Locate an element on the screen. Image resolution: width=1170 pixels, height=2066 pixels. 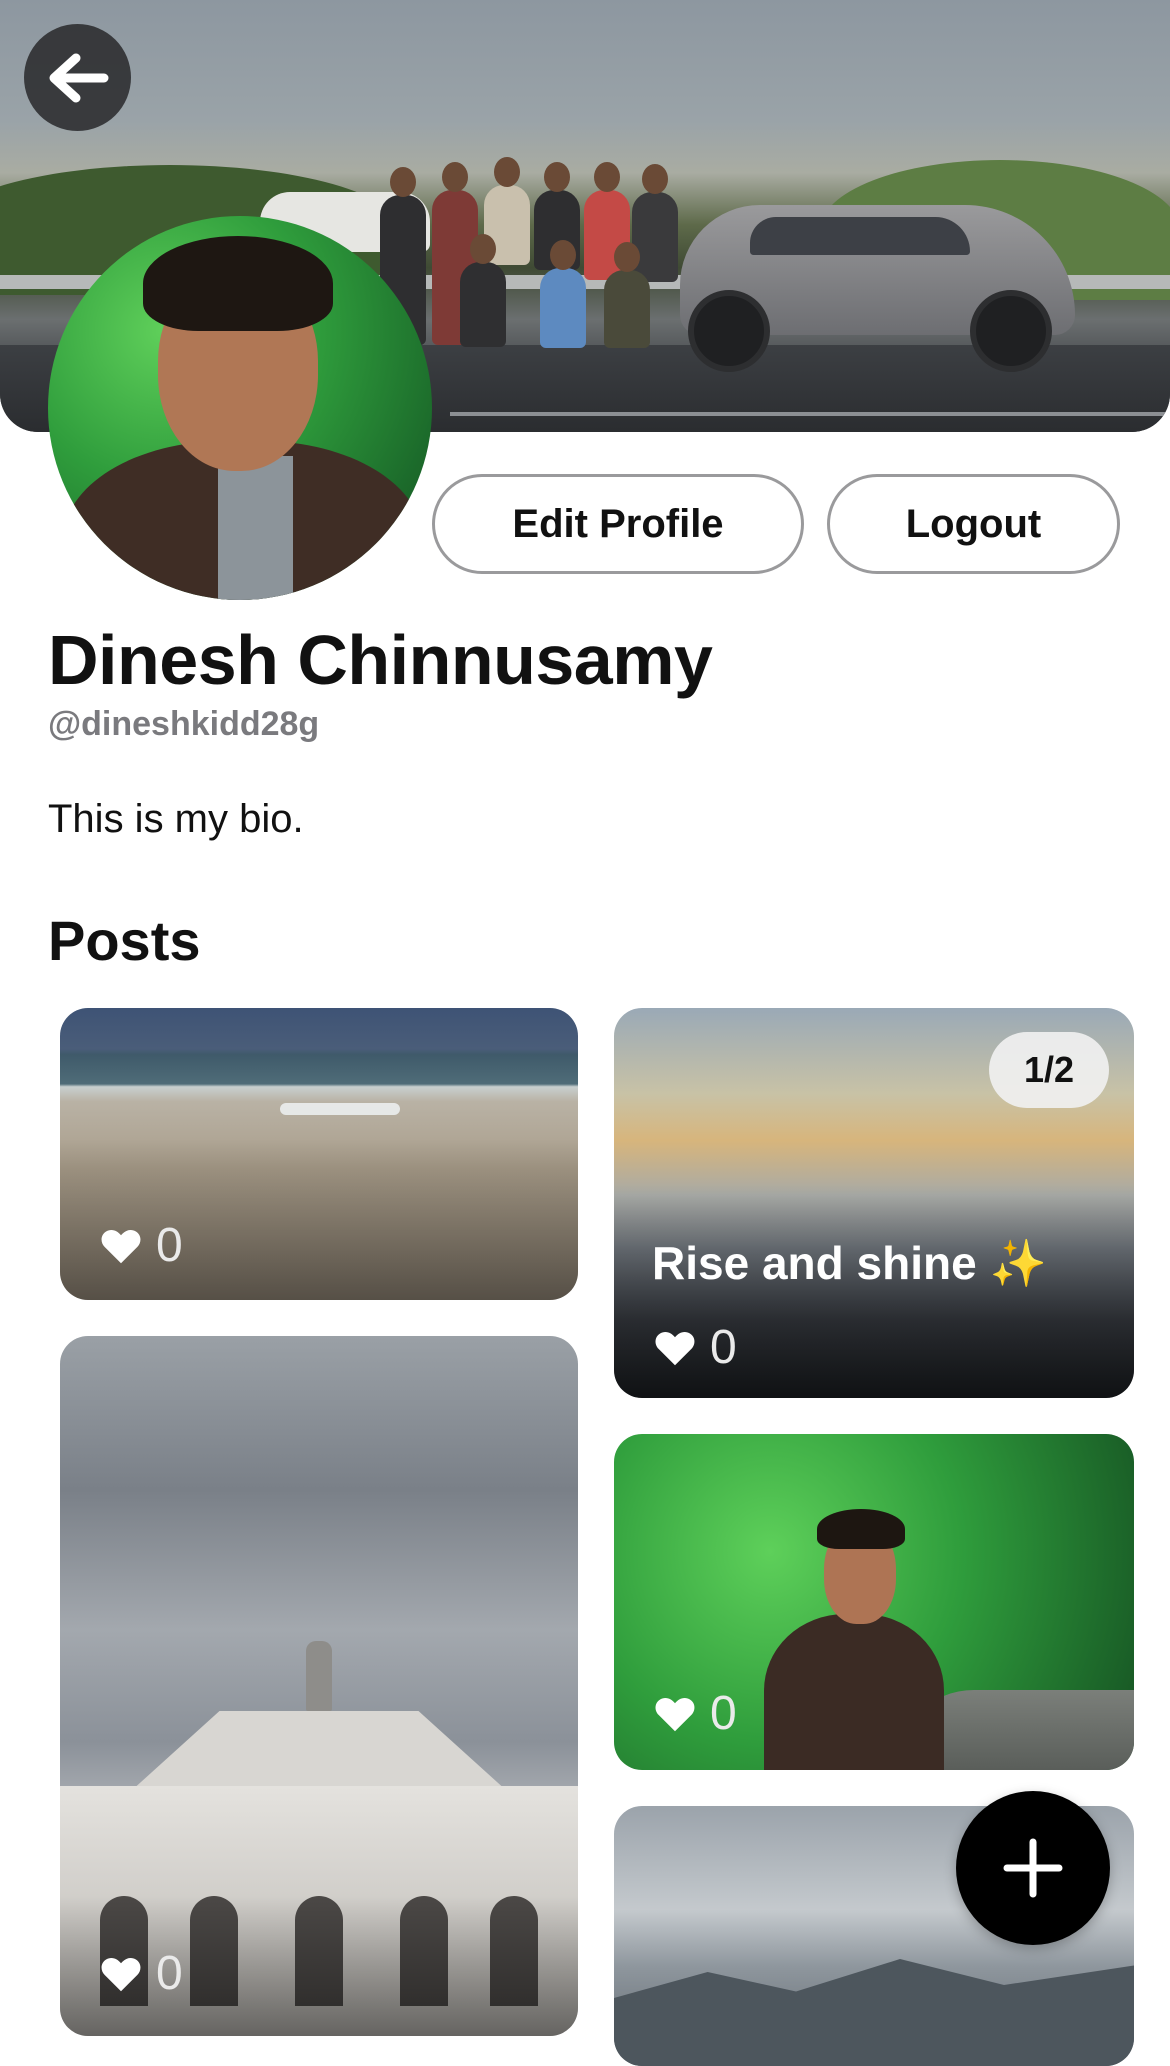
cover-road-line is located at coordinates (810, 414).